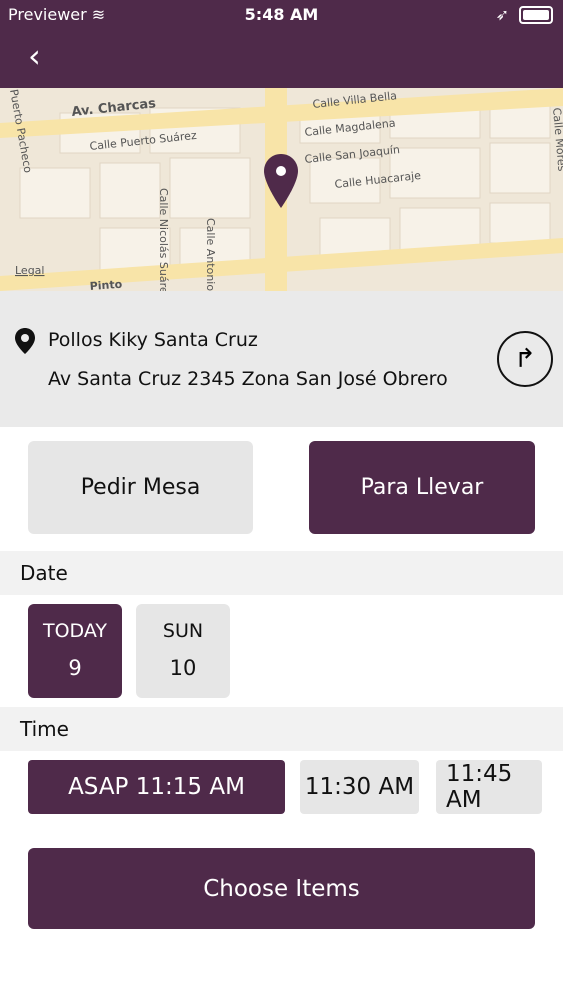 Image resolution: width=563 pixels, height=1000 pixels. Describe the element at coordinates (422, 487) in the screenshot. I see `para-llevar-button: Para Llevar` at that location.